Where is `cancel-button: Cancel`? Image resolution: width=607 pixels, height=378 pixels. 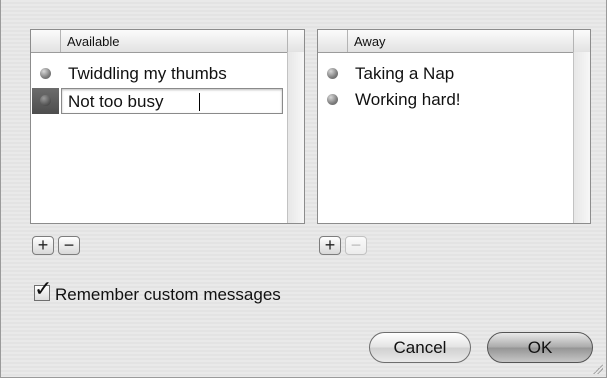 cancel-button: Cancel is located at coordinates (420, 347).